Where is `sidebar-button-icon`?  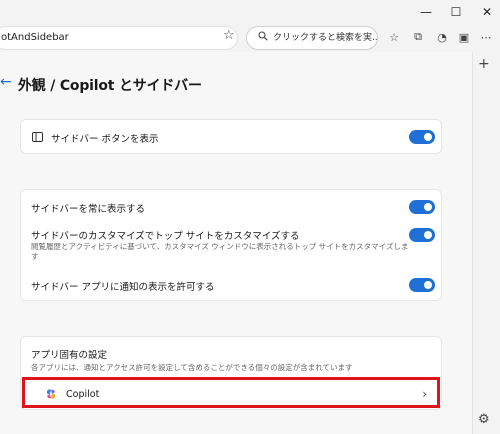
sidebar-button-icon is located at coordinates (37, 137).